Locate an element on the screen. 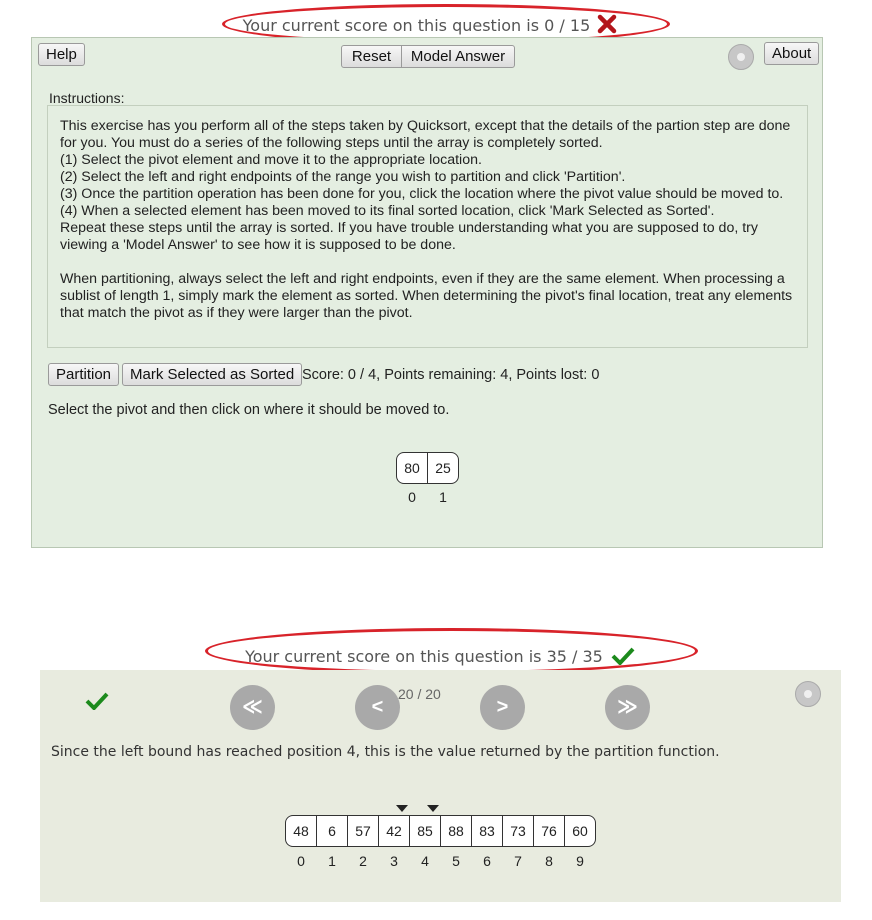 This screenshot has width=872, height=920. array-top: 80 25 is located at coordinates (427, 468).